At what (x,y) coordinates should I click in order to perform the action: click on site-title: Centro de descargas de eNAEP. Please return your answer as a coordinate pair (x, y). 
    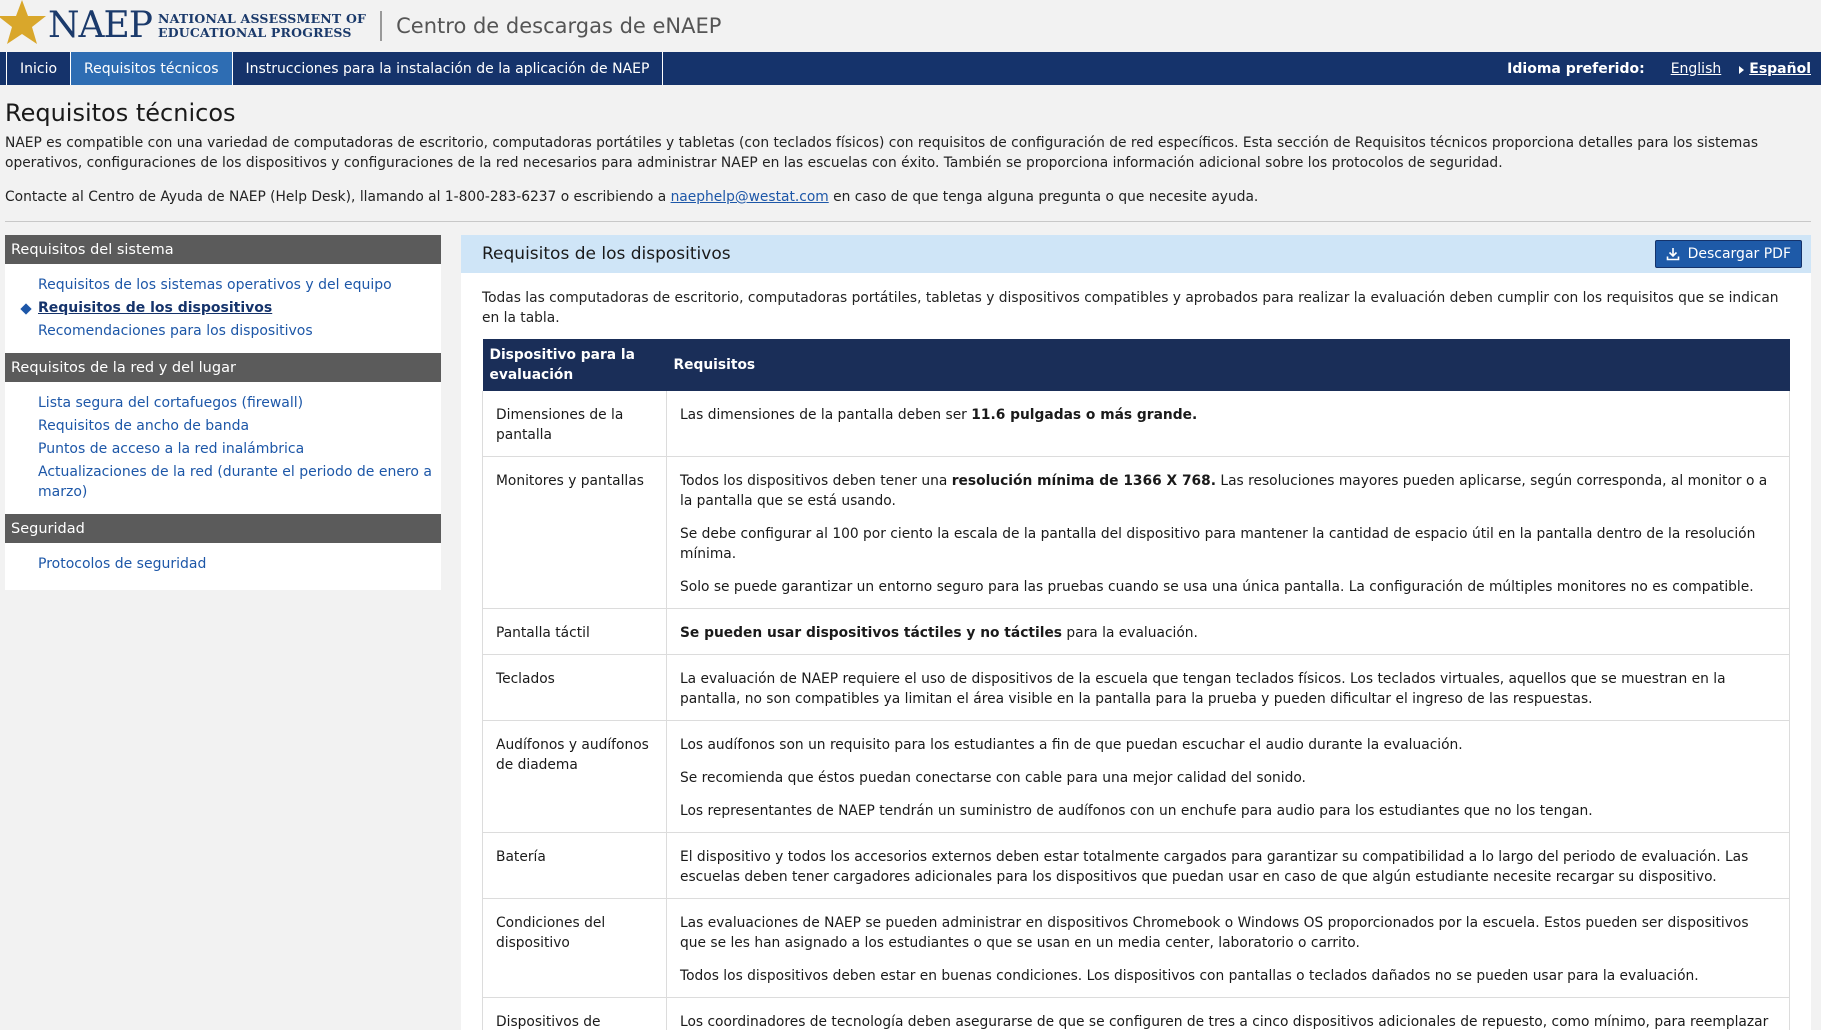
    Looking at the image, I should click on (559, 26).